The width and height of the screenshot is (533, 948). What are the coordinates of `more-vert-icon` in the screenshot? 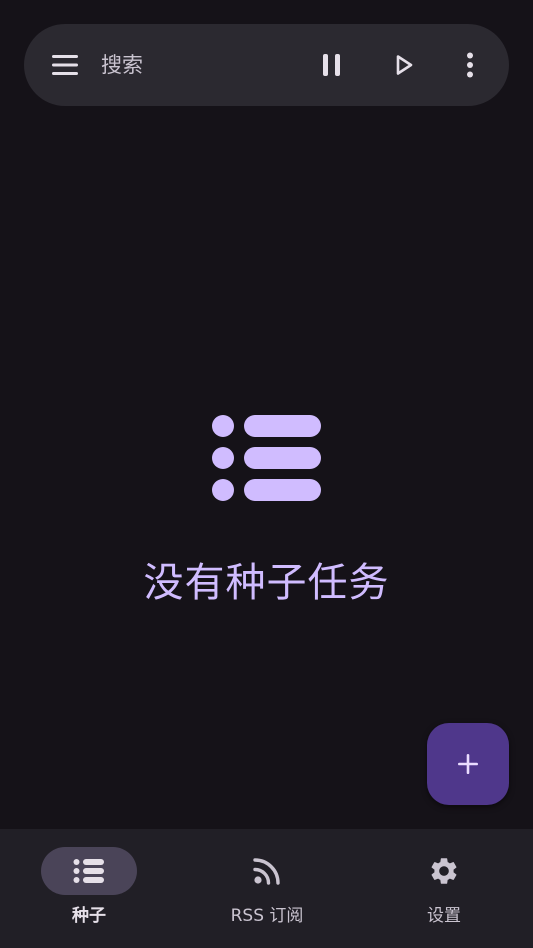 It's located at (470, 65).